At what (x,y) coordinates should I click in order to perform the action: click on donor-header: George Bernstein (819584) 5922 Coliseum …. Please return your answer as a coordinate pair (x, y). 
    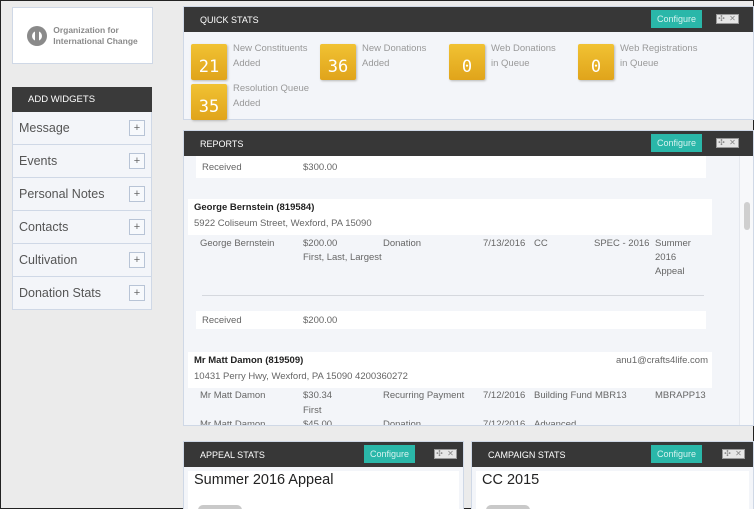
    Looking at the image, I should click on (450, 217).